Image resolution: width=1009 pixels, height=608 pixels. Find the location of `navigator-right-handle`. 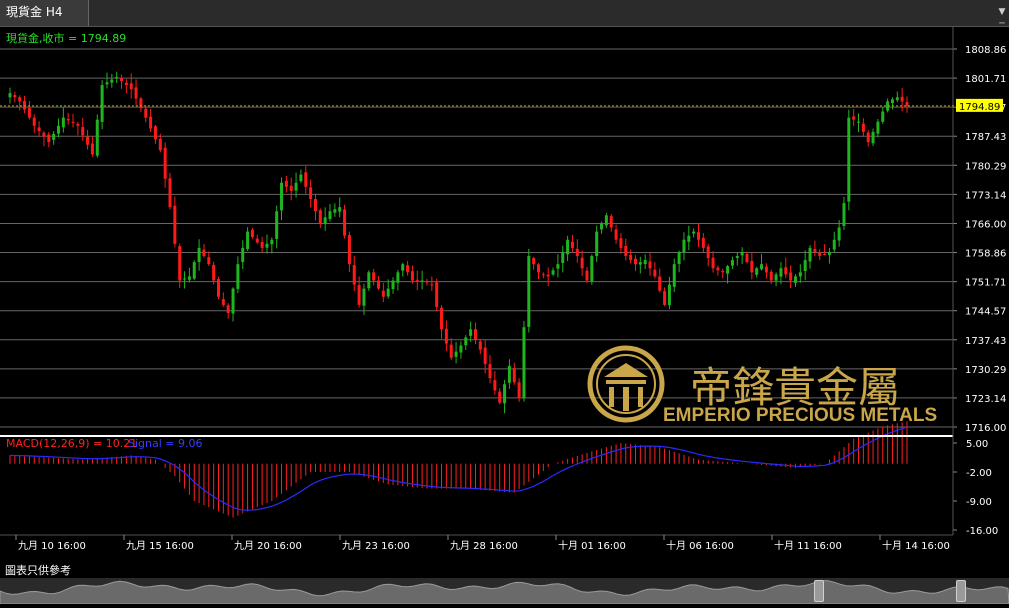

navigator-right-handle is located at coordinates (961, 591).